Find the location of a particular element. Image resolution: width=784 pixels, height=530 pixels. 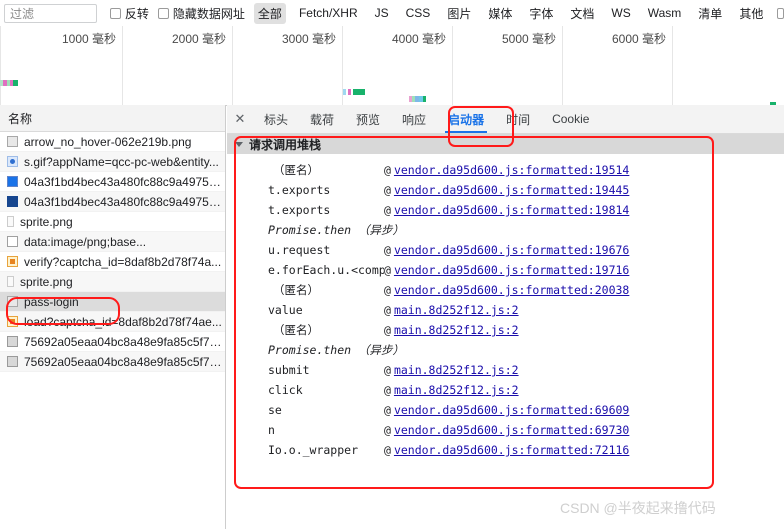

filter-type-img: 图片 is located at coordinates (459, 13).